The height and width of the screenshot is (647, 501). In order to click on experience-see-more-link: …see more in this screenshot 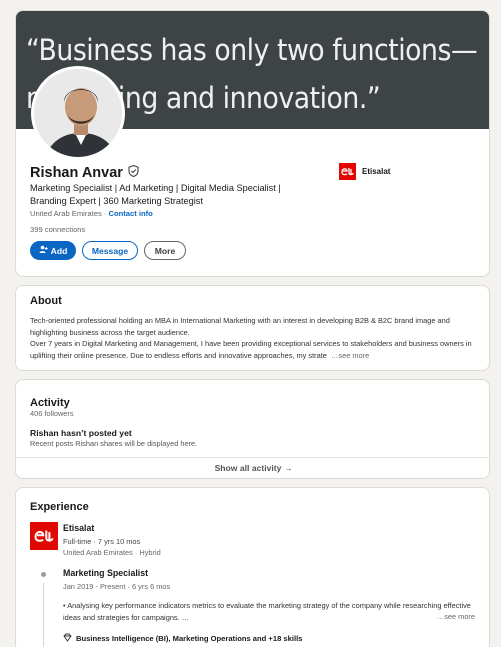, I will do `click(456, 616)`.